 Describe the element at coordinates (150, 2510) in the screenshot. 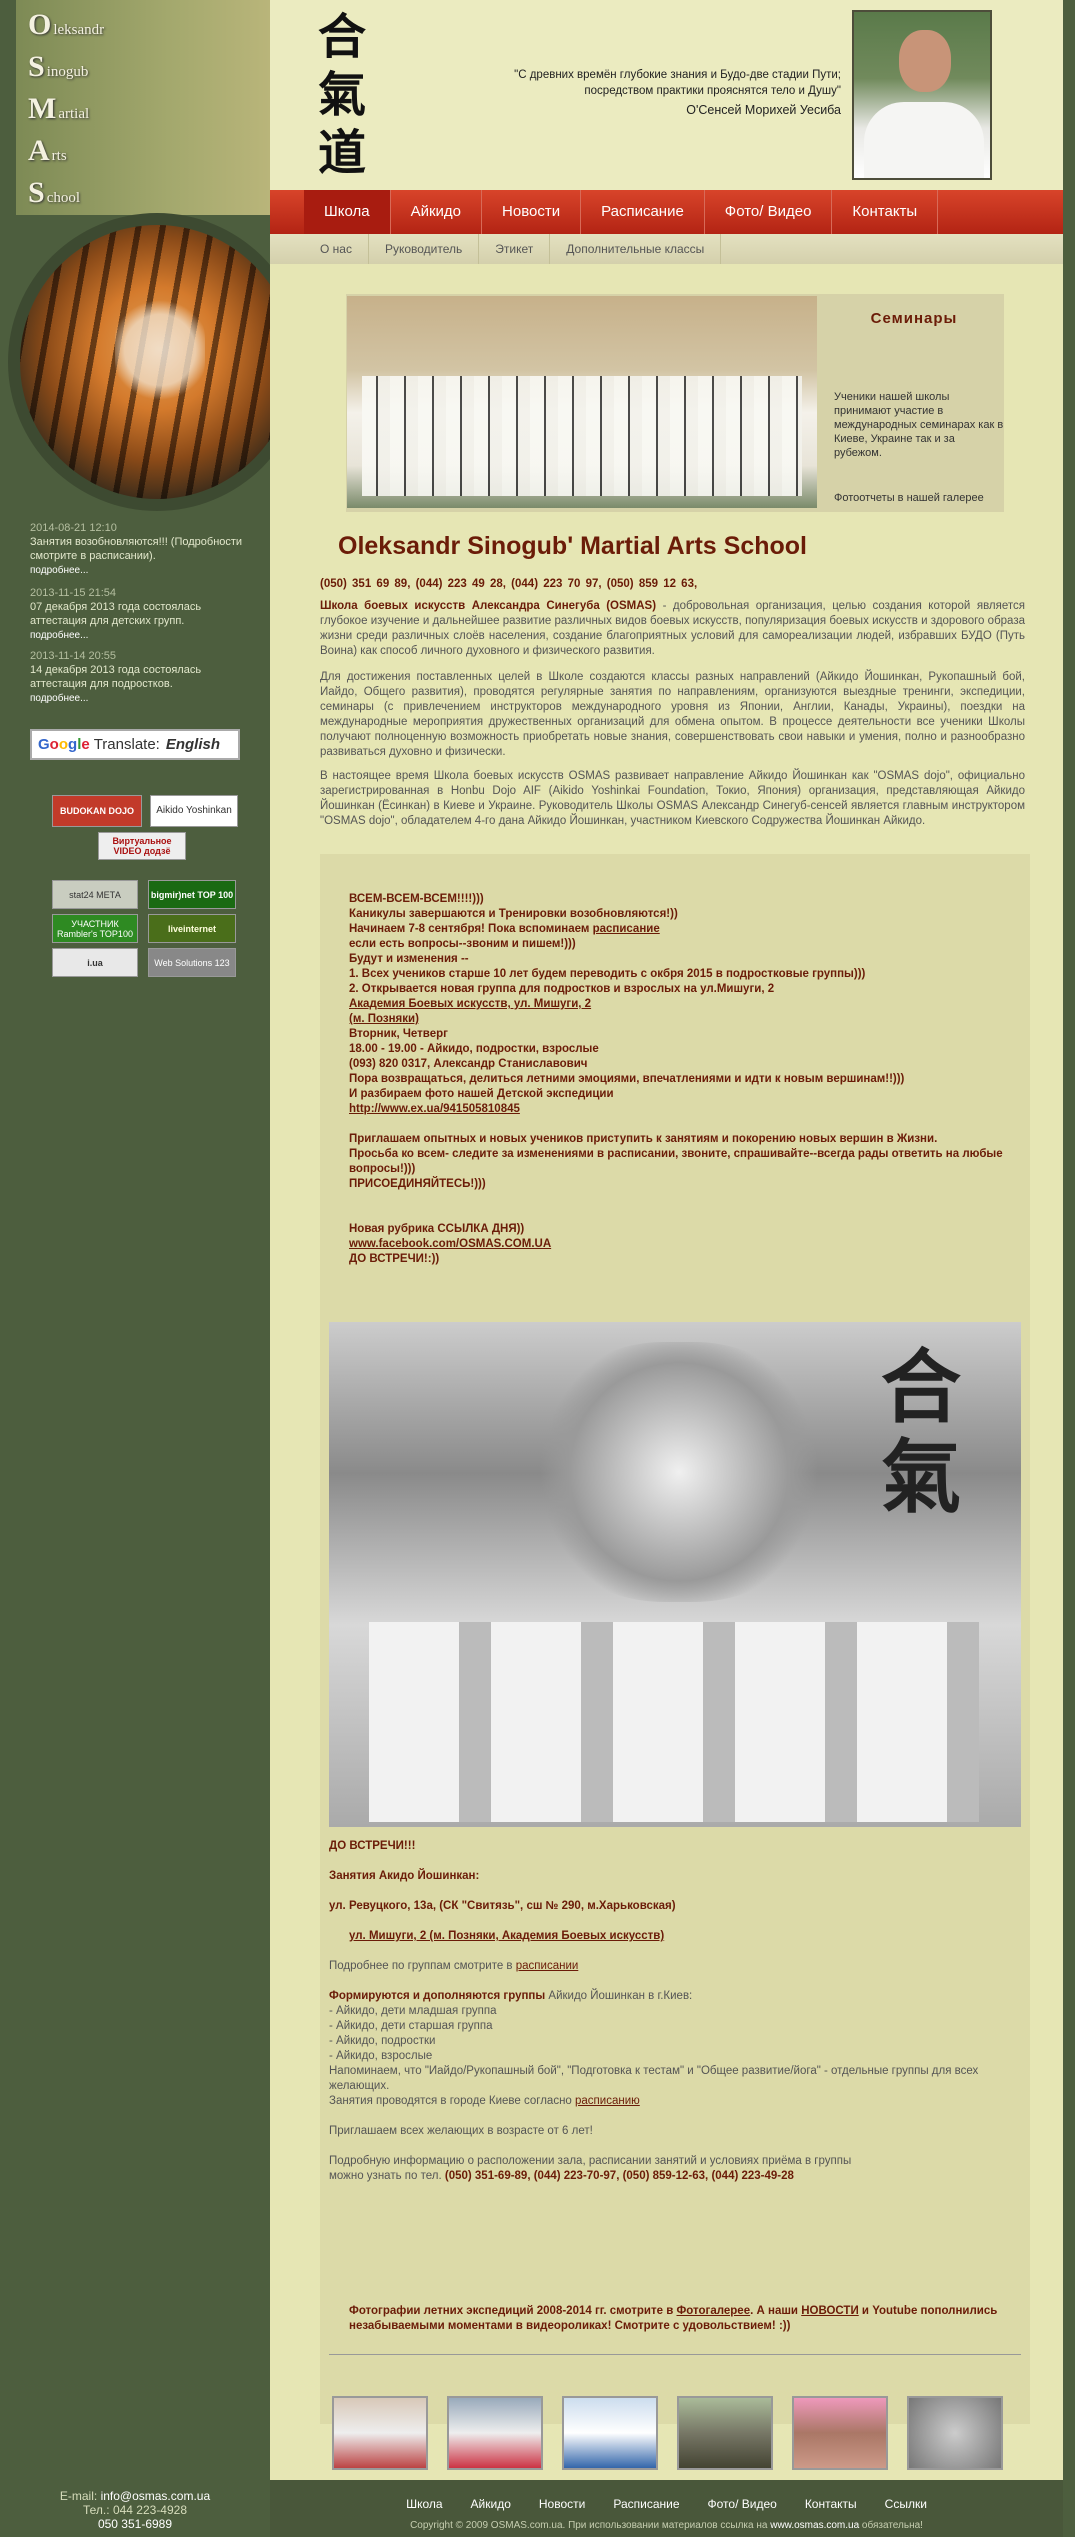

I see `tel-1: 044 223-4928` at that location.